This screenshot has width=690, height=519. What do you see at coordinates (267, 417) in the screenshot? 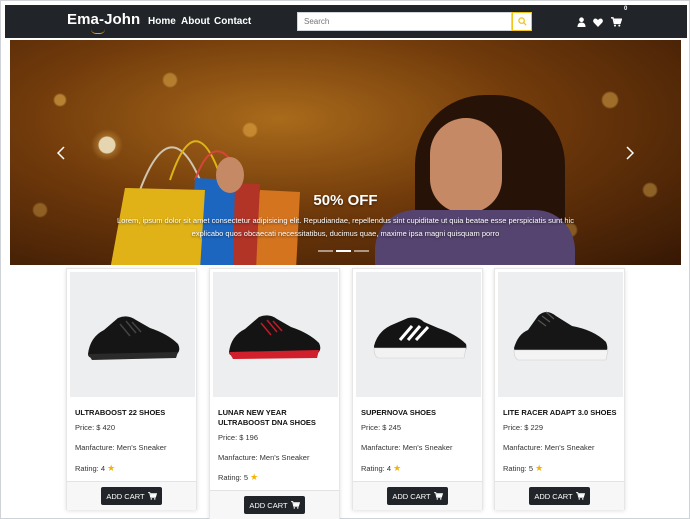
I see `product-name: LUNAR NEW YEAR ULTRABOOST DNA SHOES` at bounding box center [267, 417].